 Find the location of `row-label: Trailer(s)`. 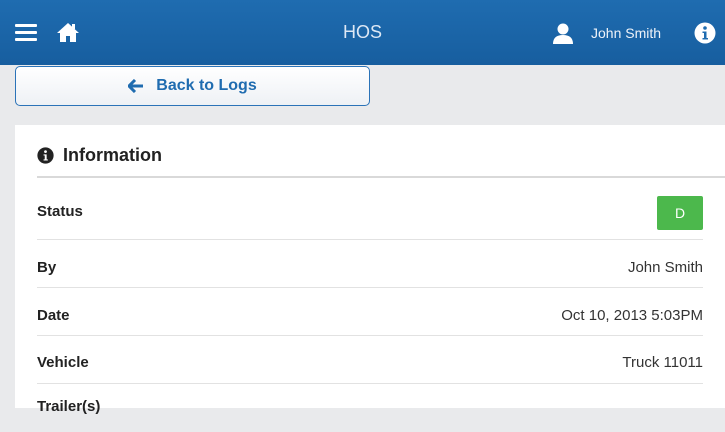

row-label: Trailer(s) is located at coordinates (69, 406).